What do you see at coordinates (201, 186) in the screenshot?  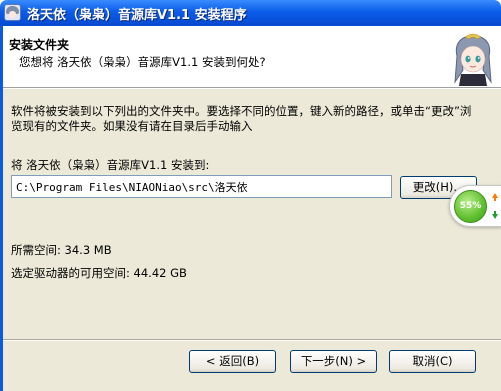 I see `destination-path-input: C:\Program Files\NIAONiao\src\洛天依` at bounding box center [201, 186].